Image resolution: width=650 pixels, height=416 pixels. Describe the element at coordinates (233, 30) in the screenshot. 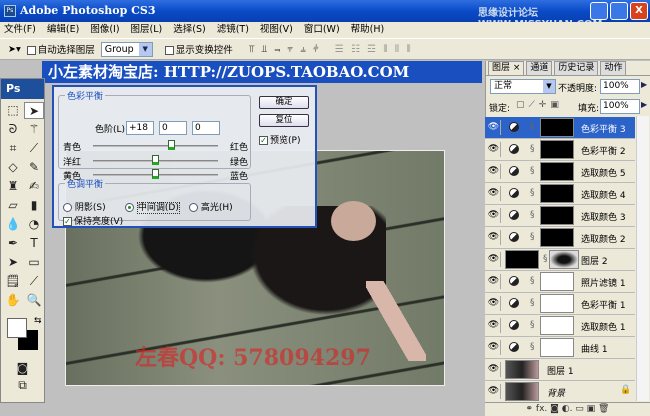

I see `menu-filter: 滤镜(T)` at that location.